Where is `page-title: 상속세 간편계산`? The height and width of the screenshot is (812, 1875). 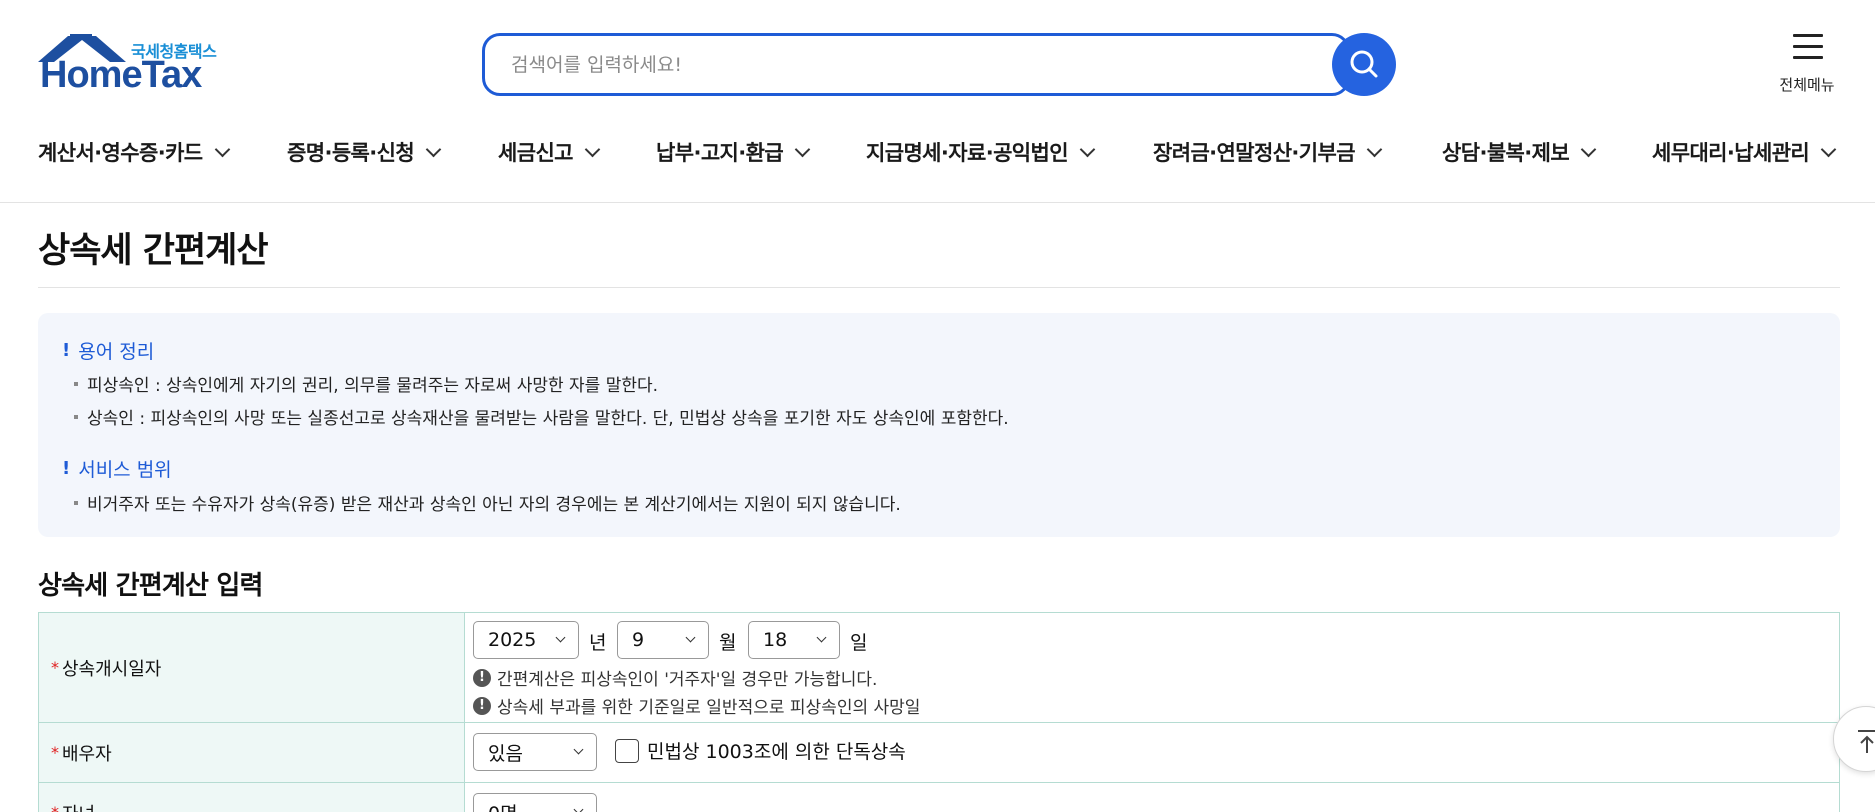
page-title: 상속세 간편계산 is located at coordinates (153, 251).